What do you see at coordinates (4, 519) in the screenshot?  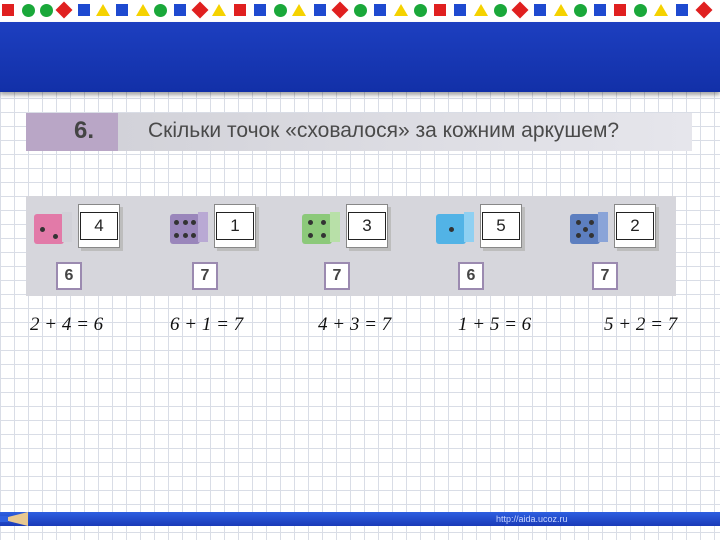 I see `pencil-lead-icon` at bounding box center [4, 519].